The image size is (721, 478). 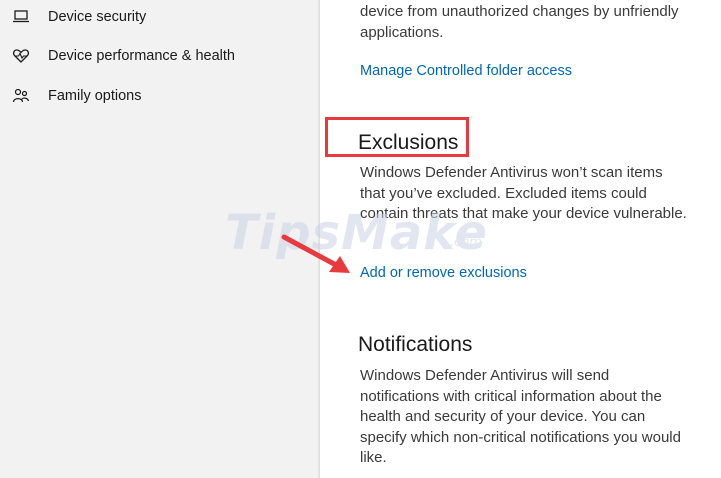 I want to click on sidebar-item-device-performance-health: Device performance & health, so click(x=159, y=56).